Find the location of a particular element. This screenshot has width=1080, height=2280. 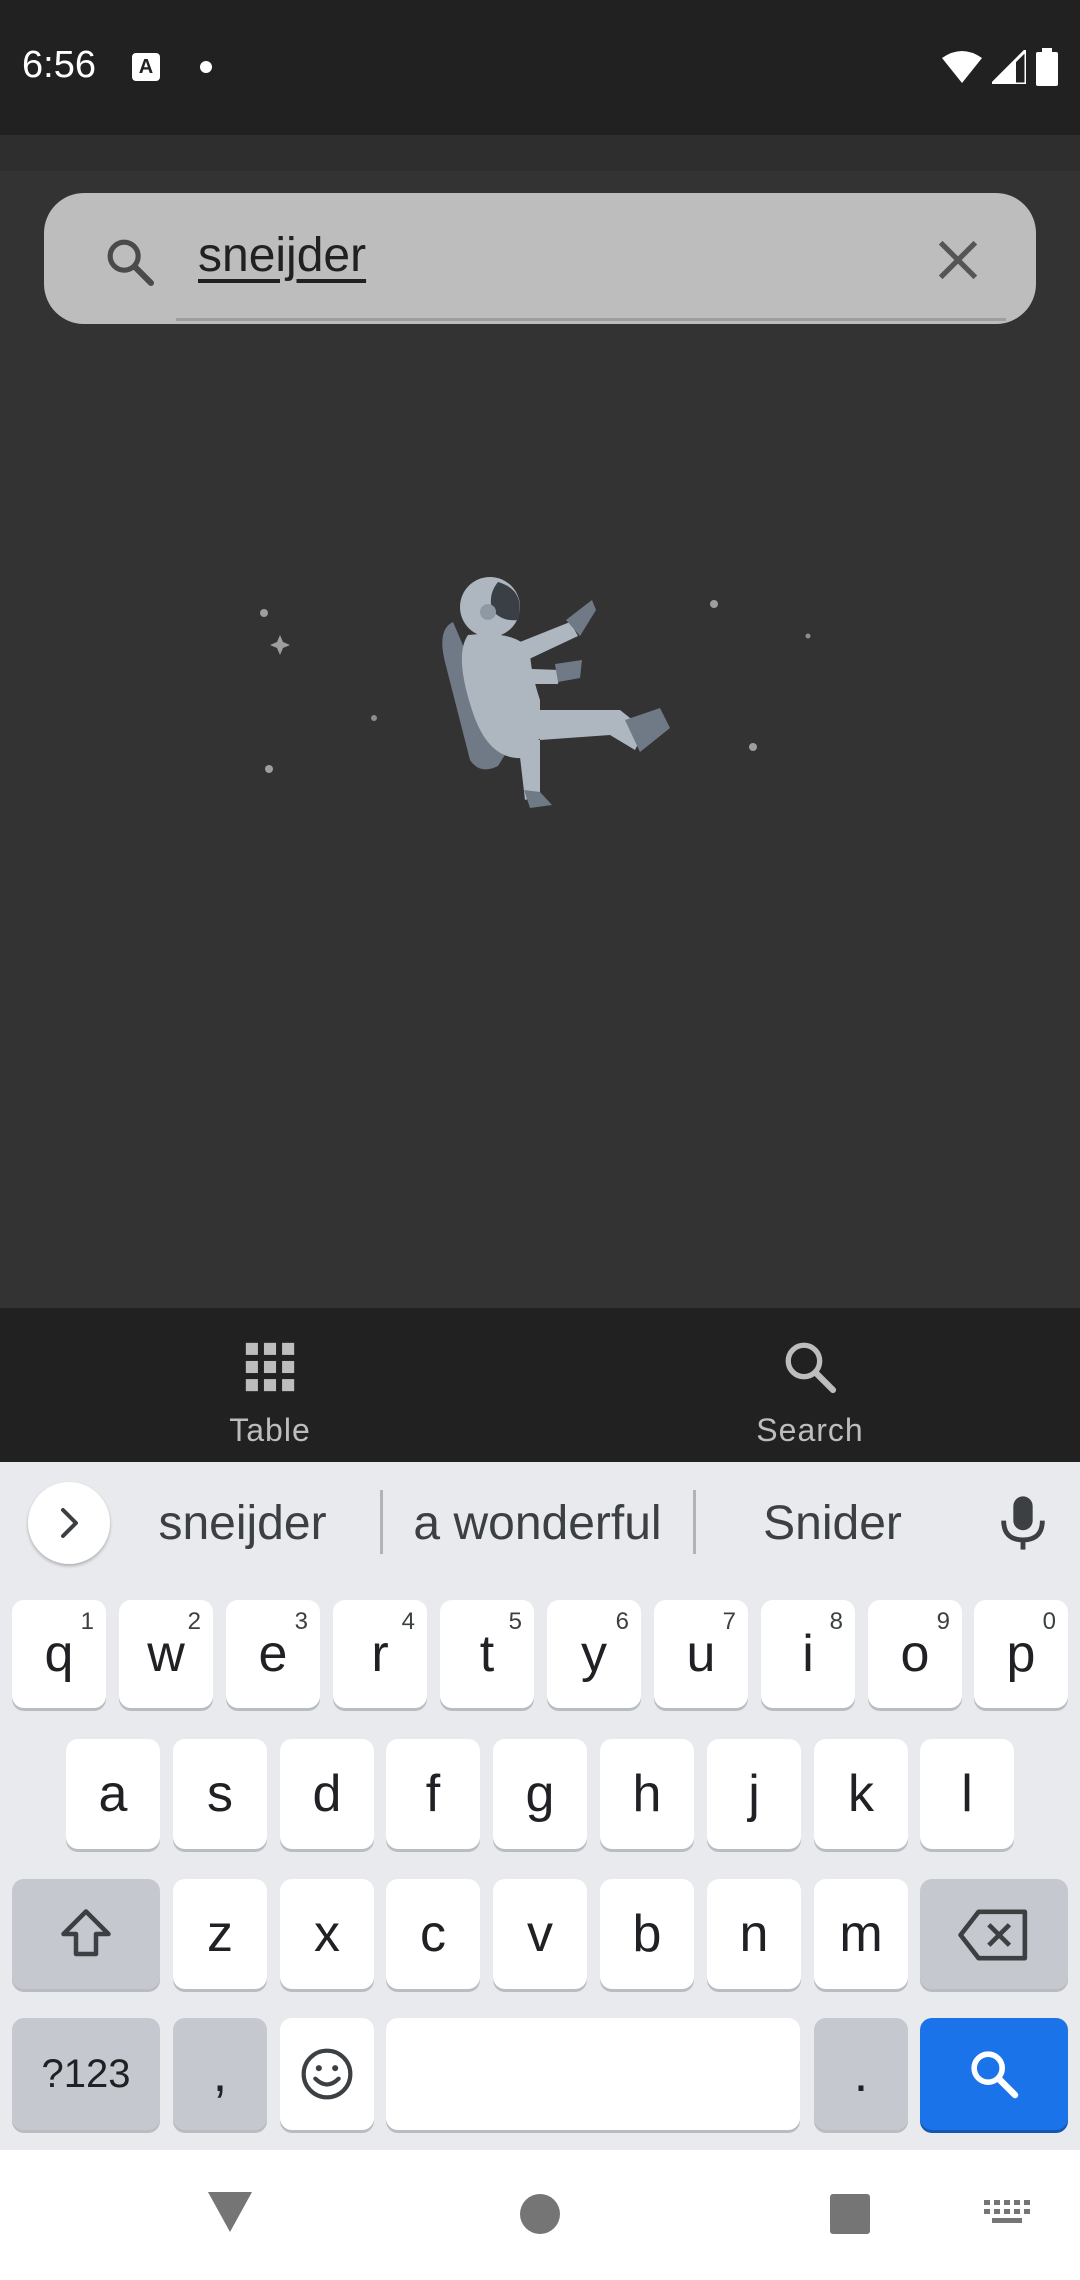

battery-icon is located at coordinates (1047, 67).